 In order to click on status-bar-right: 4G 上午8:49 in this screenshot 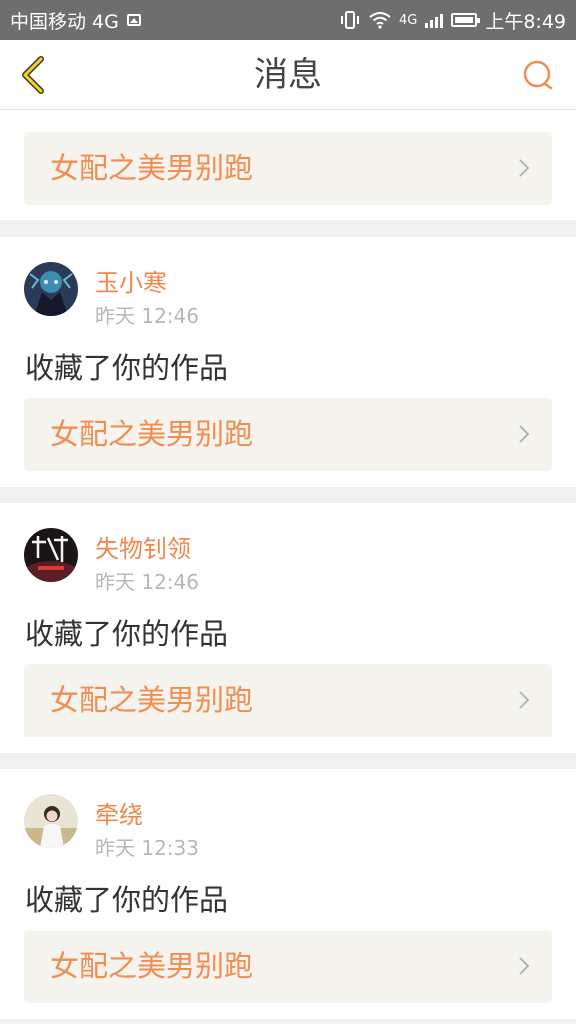, I will do `click(452, 20)`.